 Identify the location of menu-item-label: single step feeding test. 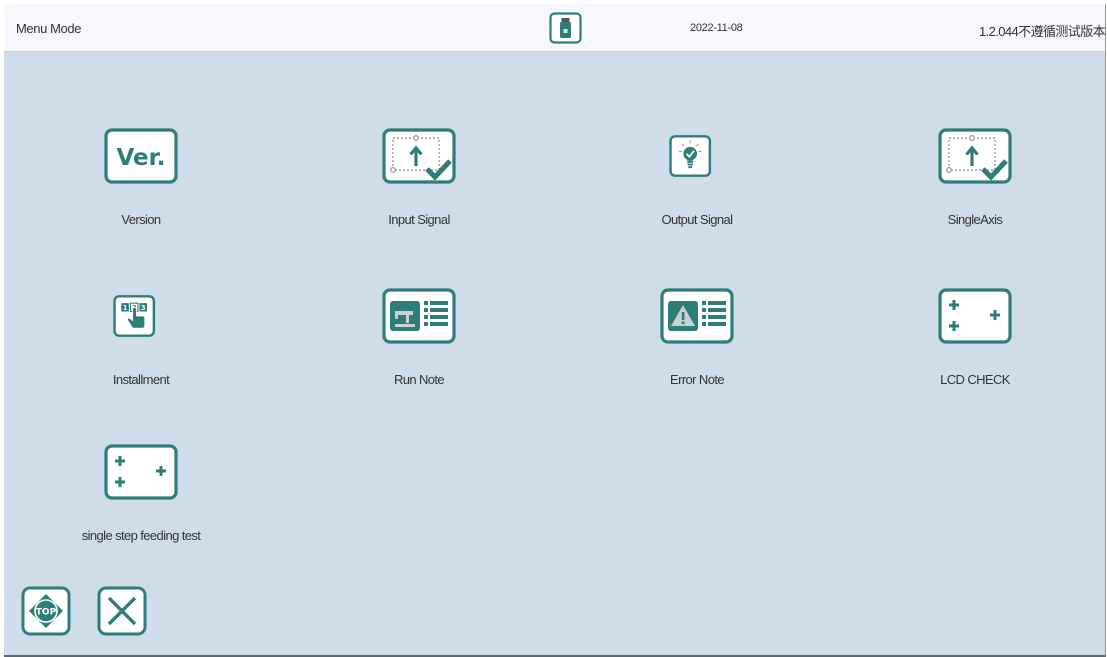
(141, 535).